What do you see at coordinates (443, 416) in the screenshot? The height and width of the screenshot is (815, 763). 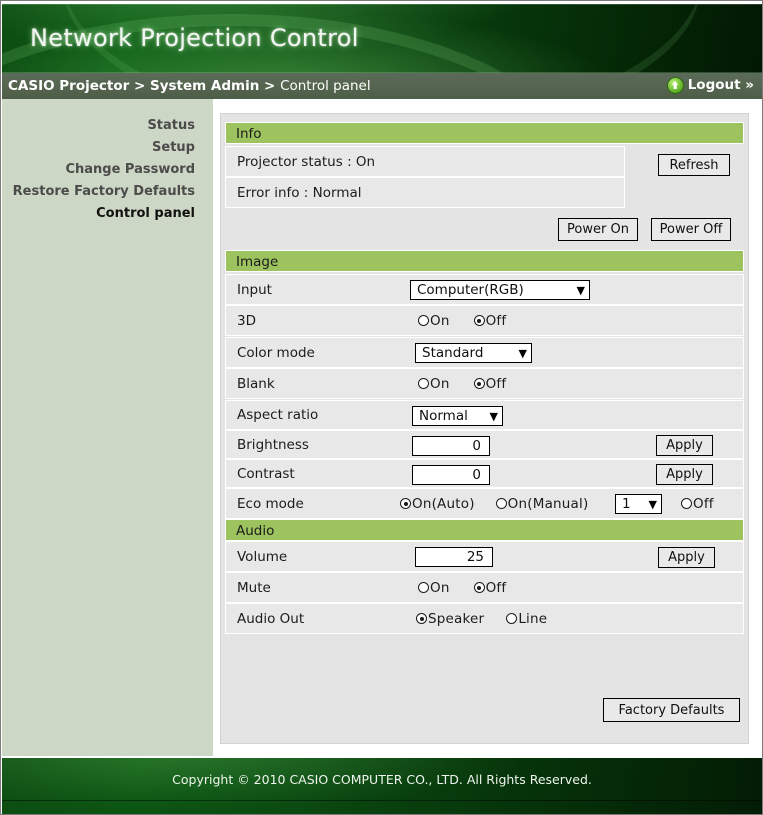 I see `aspect-ratio-select-value: Normal` at bounding box center [443, 416].